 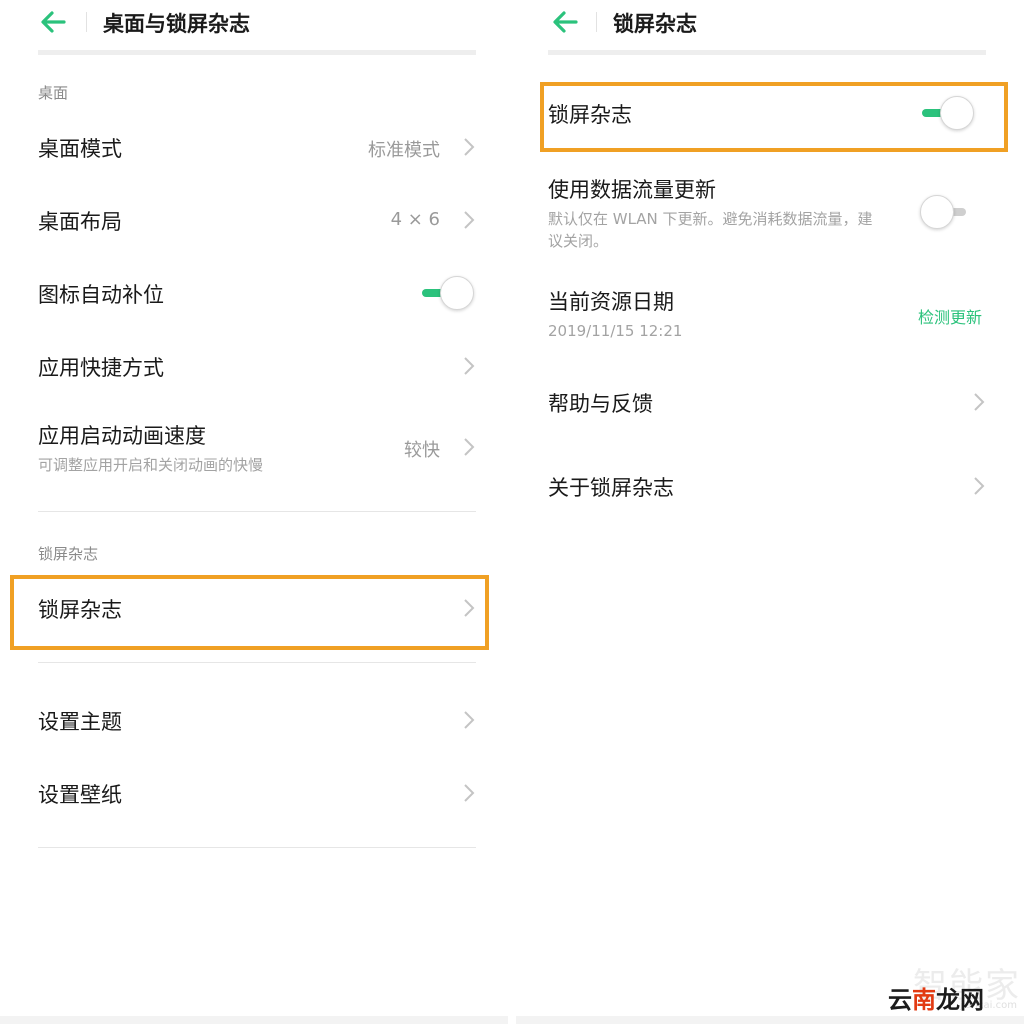 What do you see at coordinates (768, 402) in the screenshot?
I see `row-help-feedback: 帮助与反馈` at bounding box center [768, 402].